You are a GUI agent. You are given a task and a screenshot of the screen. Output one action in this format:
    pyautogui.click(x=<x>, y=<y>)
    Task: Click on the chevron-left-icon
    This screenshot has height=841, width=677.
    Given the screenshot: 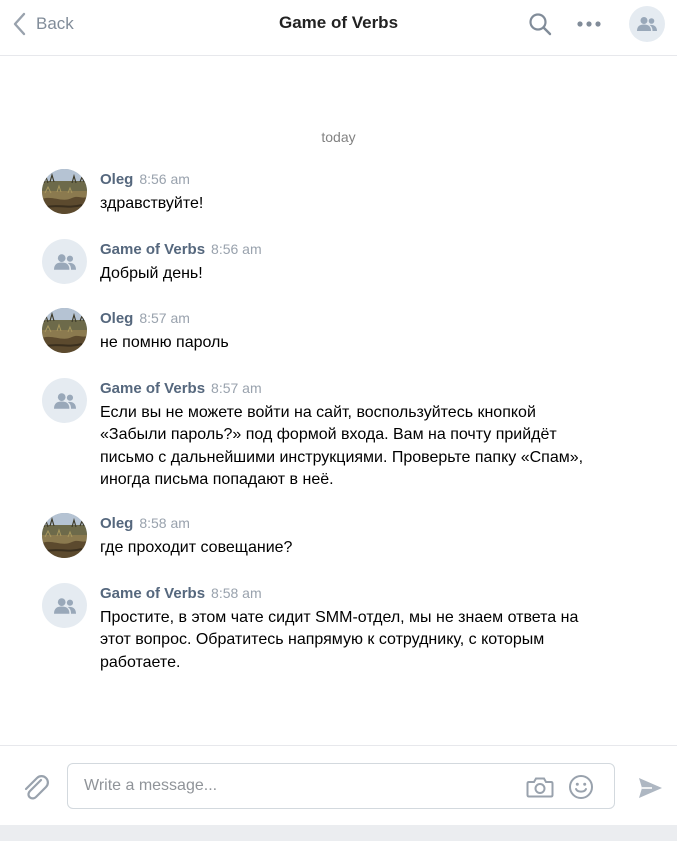 What is the action you would take?
    pyautogui.click(x=19, y=24)
    